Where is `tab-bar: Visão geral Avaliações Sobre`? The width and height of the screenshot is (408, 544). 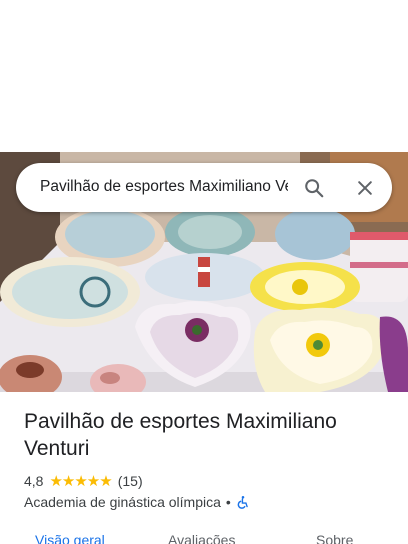 tab-bar: Visão geral Avaliações Sobre is located at coordinates (204, 536).